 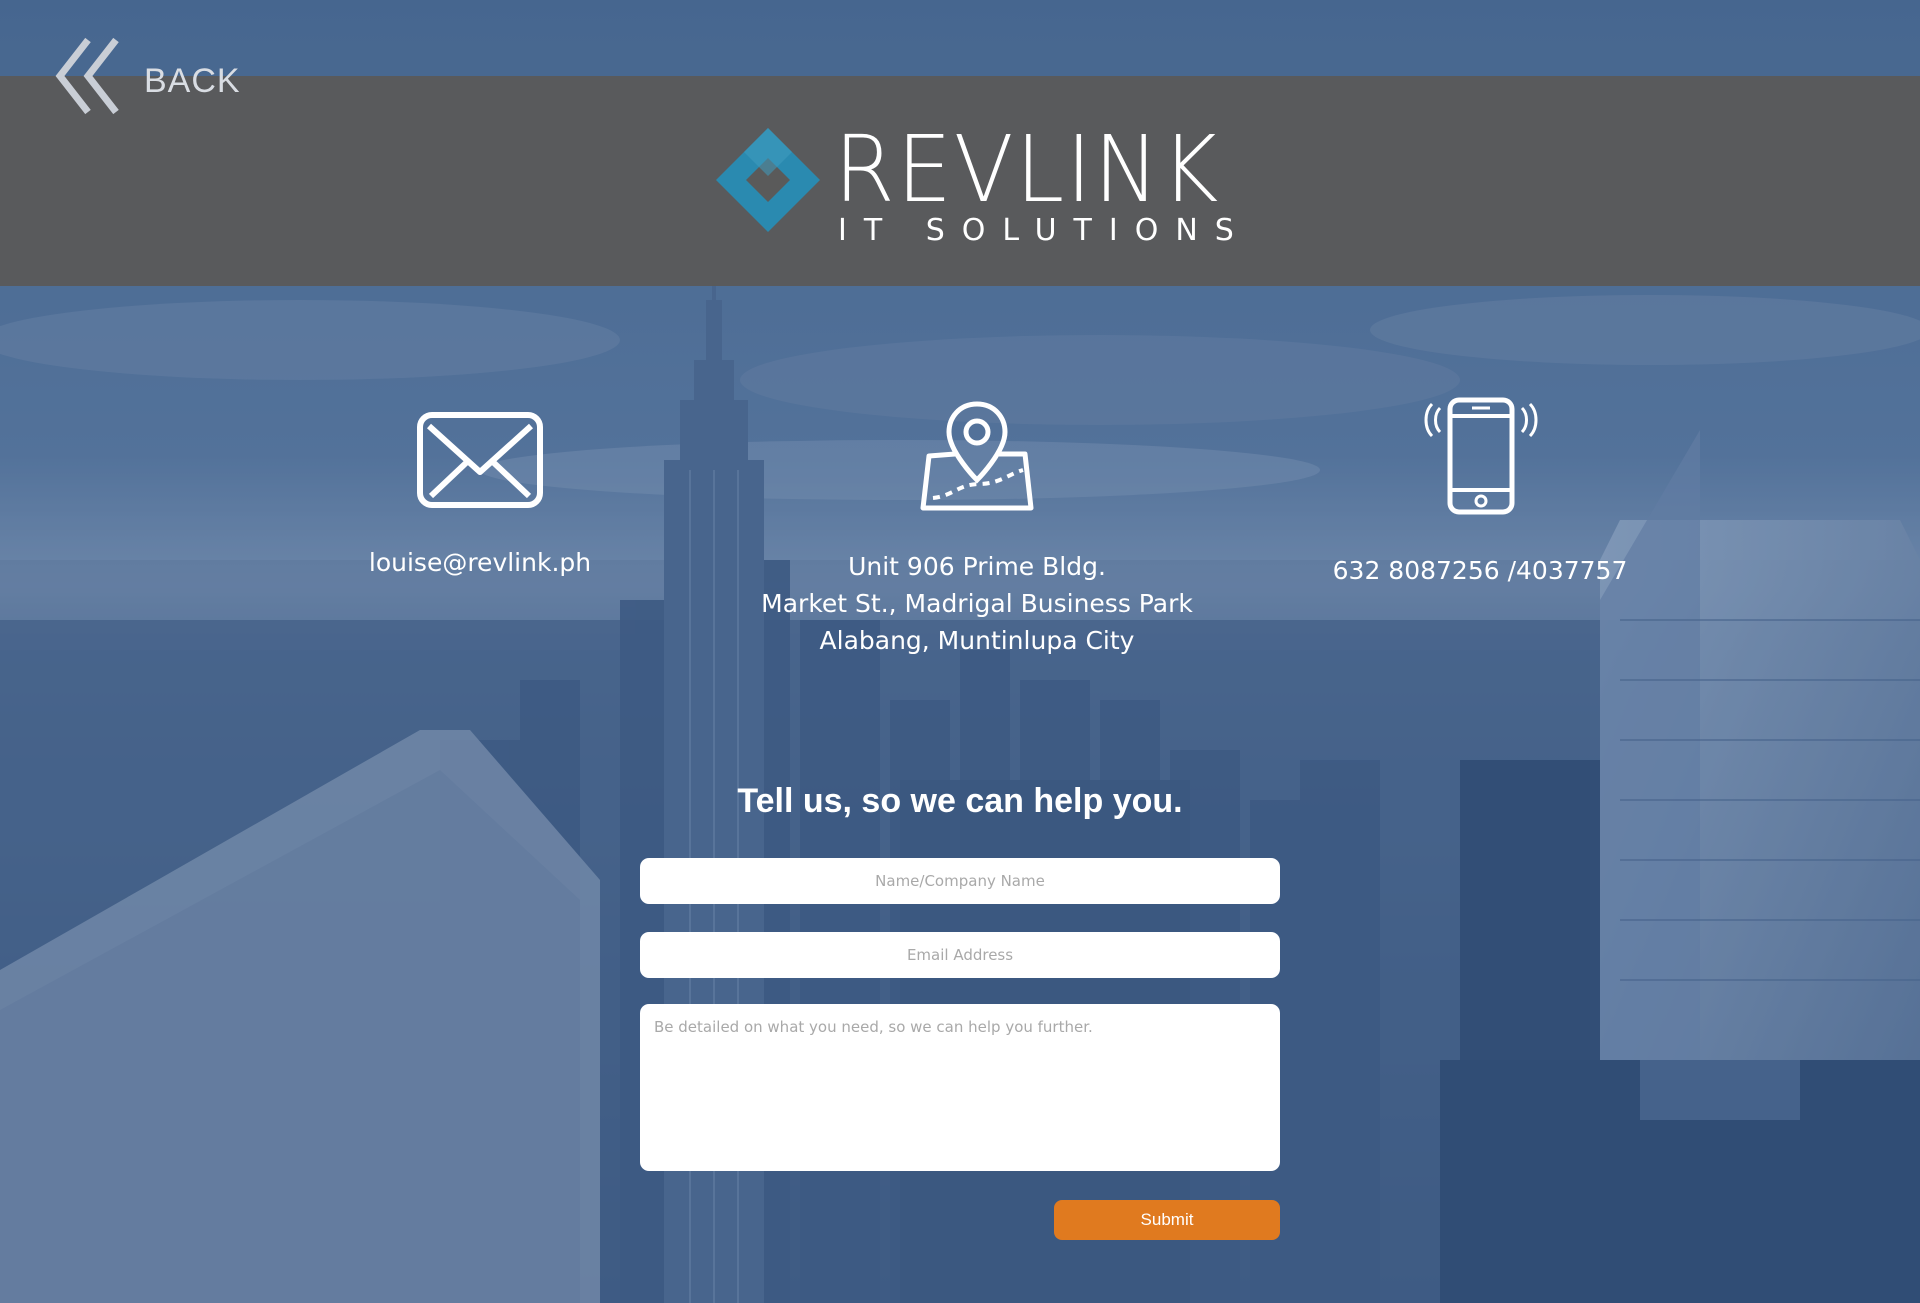 I want to click on revlink-logo: REVLINK IT SOLUTIONS, so click(x=975, y=189).